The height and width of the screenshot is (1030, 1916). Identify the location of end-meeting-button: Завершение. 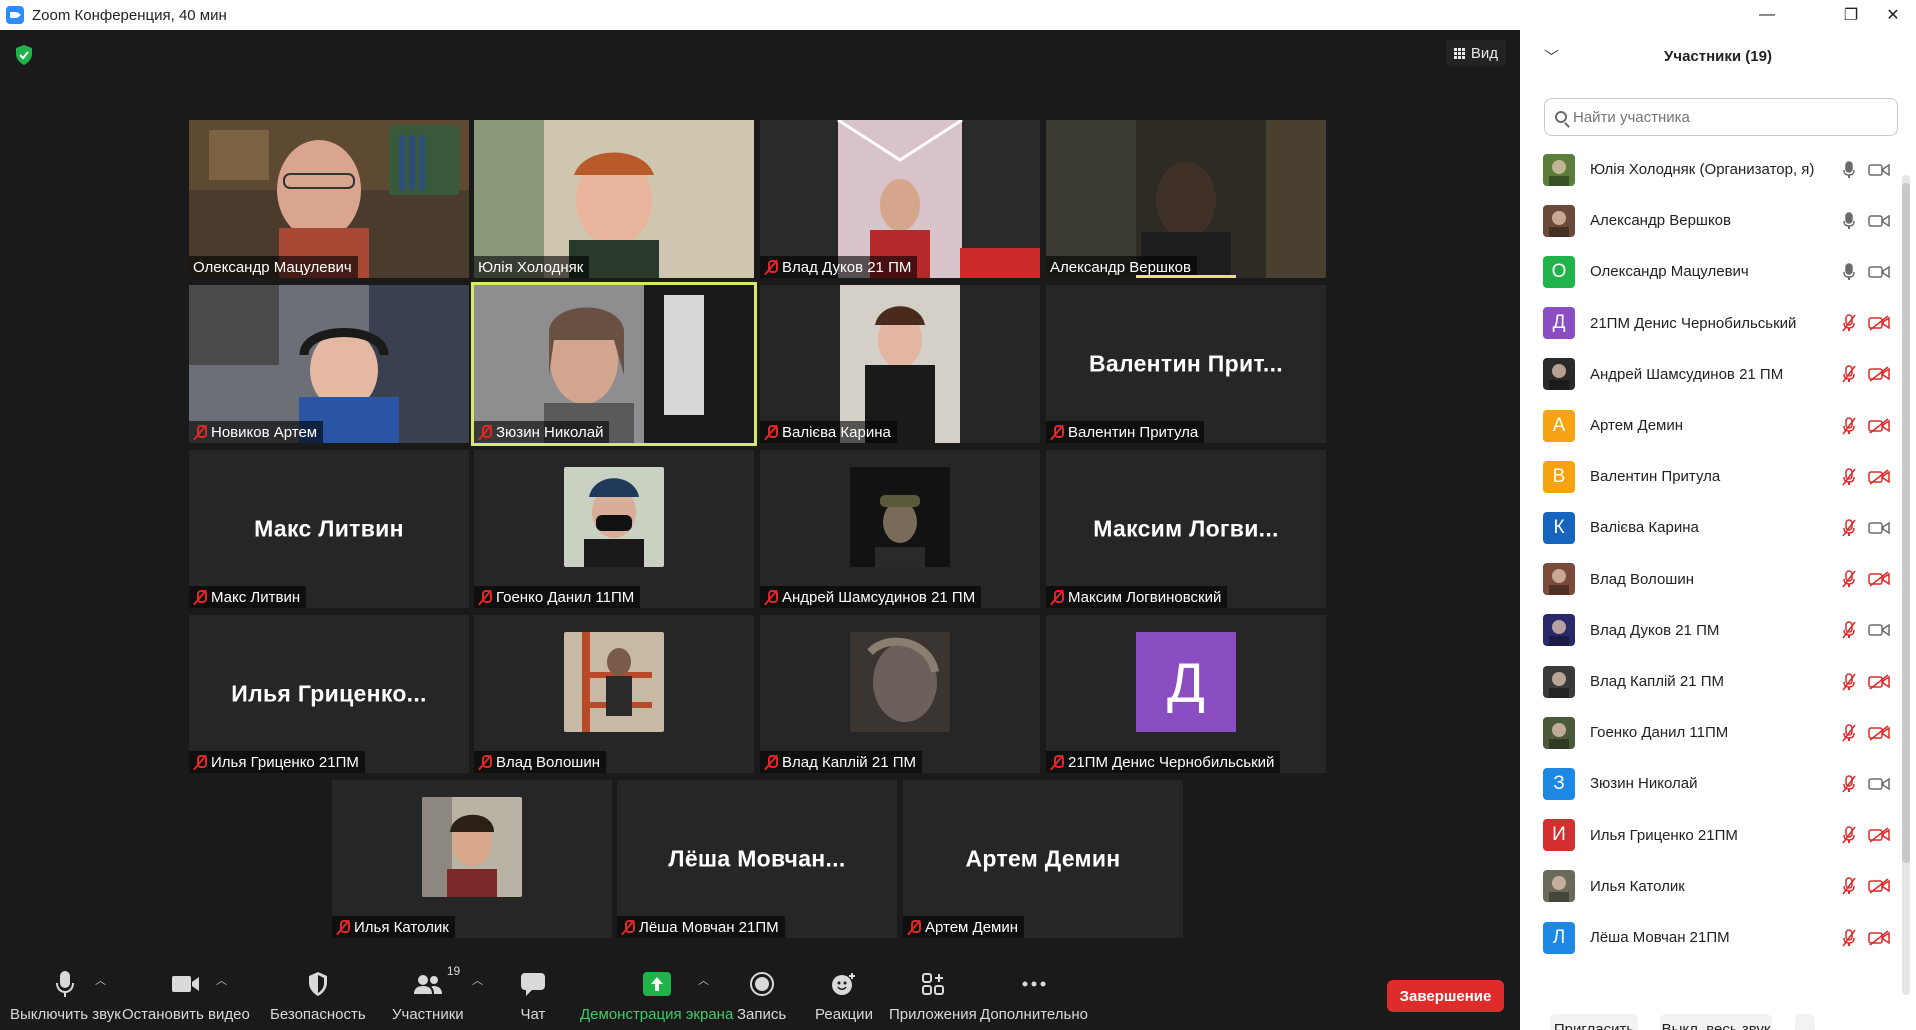
(1445, 996).